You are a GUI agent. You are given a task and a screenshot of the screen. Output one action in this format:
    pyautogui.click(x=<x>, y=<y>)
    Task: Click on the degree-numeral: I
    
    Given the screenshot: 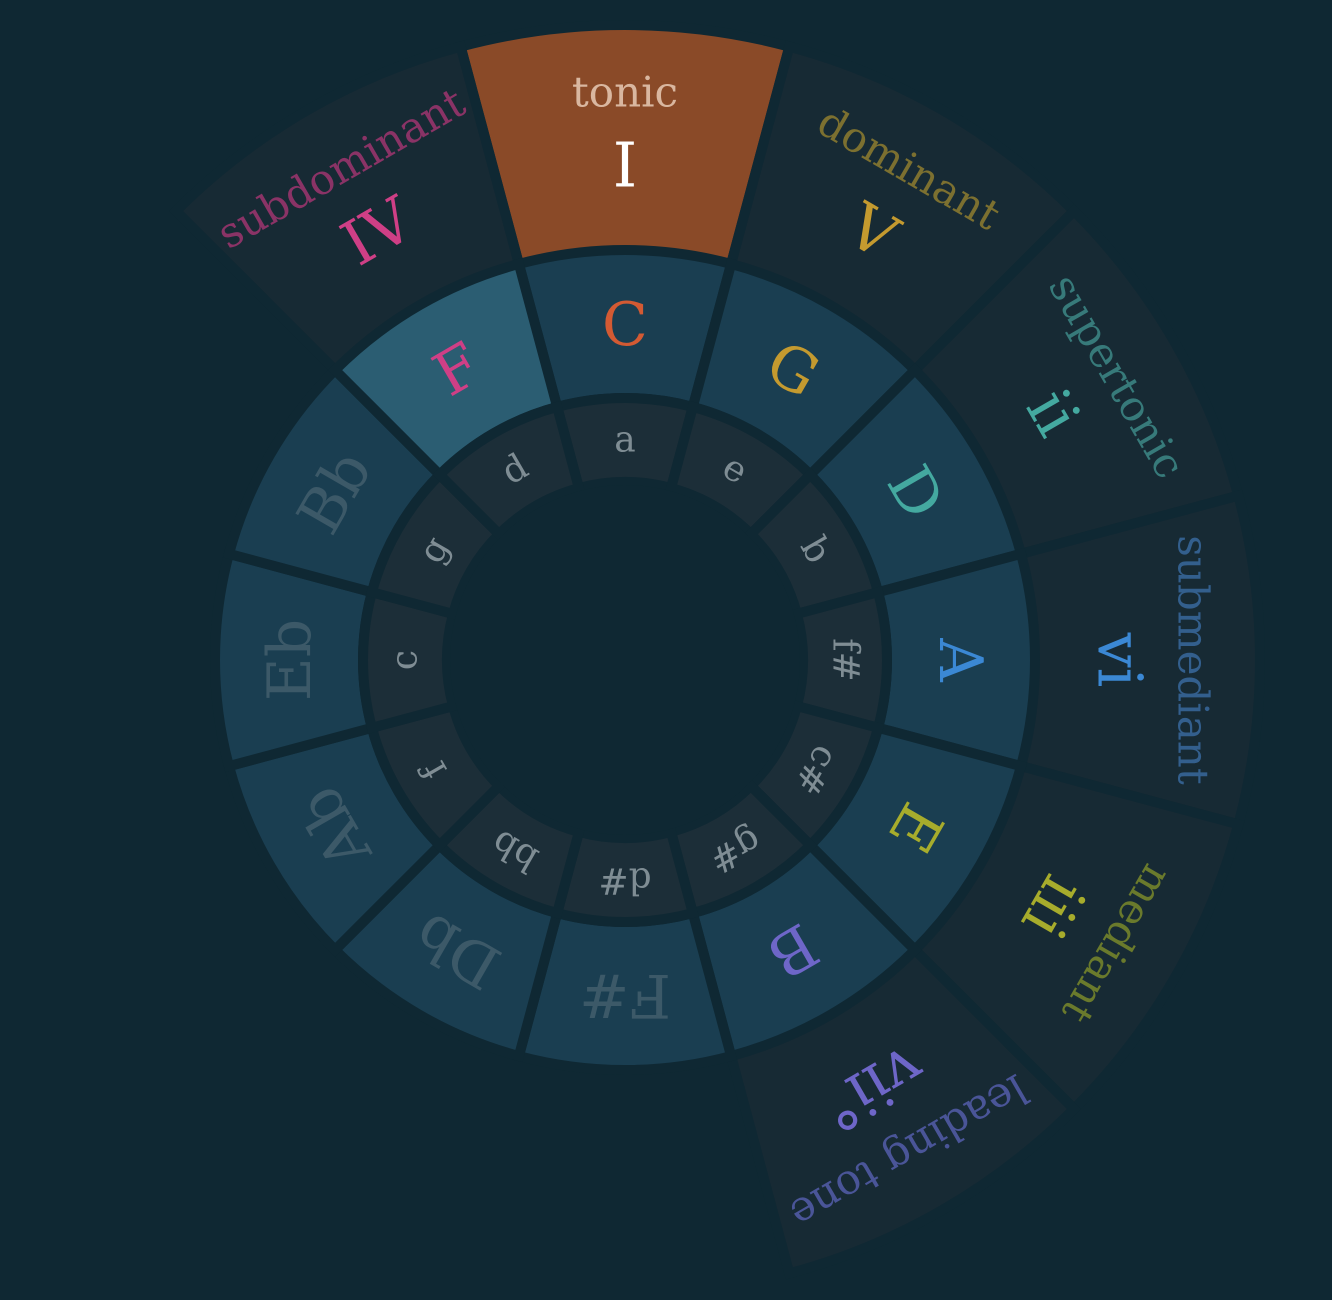 What is the action you would take?
    pyautogui.click(x=625, y=165)
    